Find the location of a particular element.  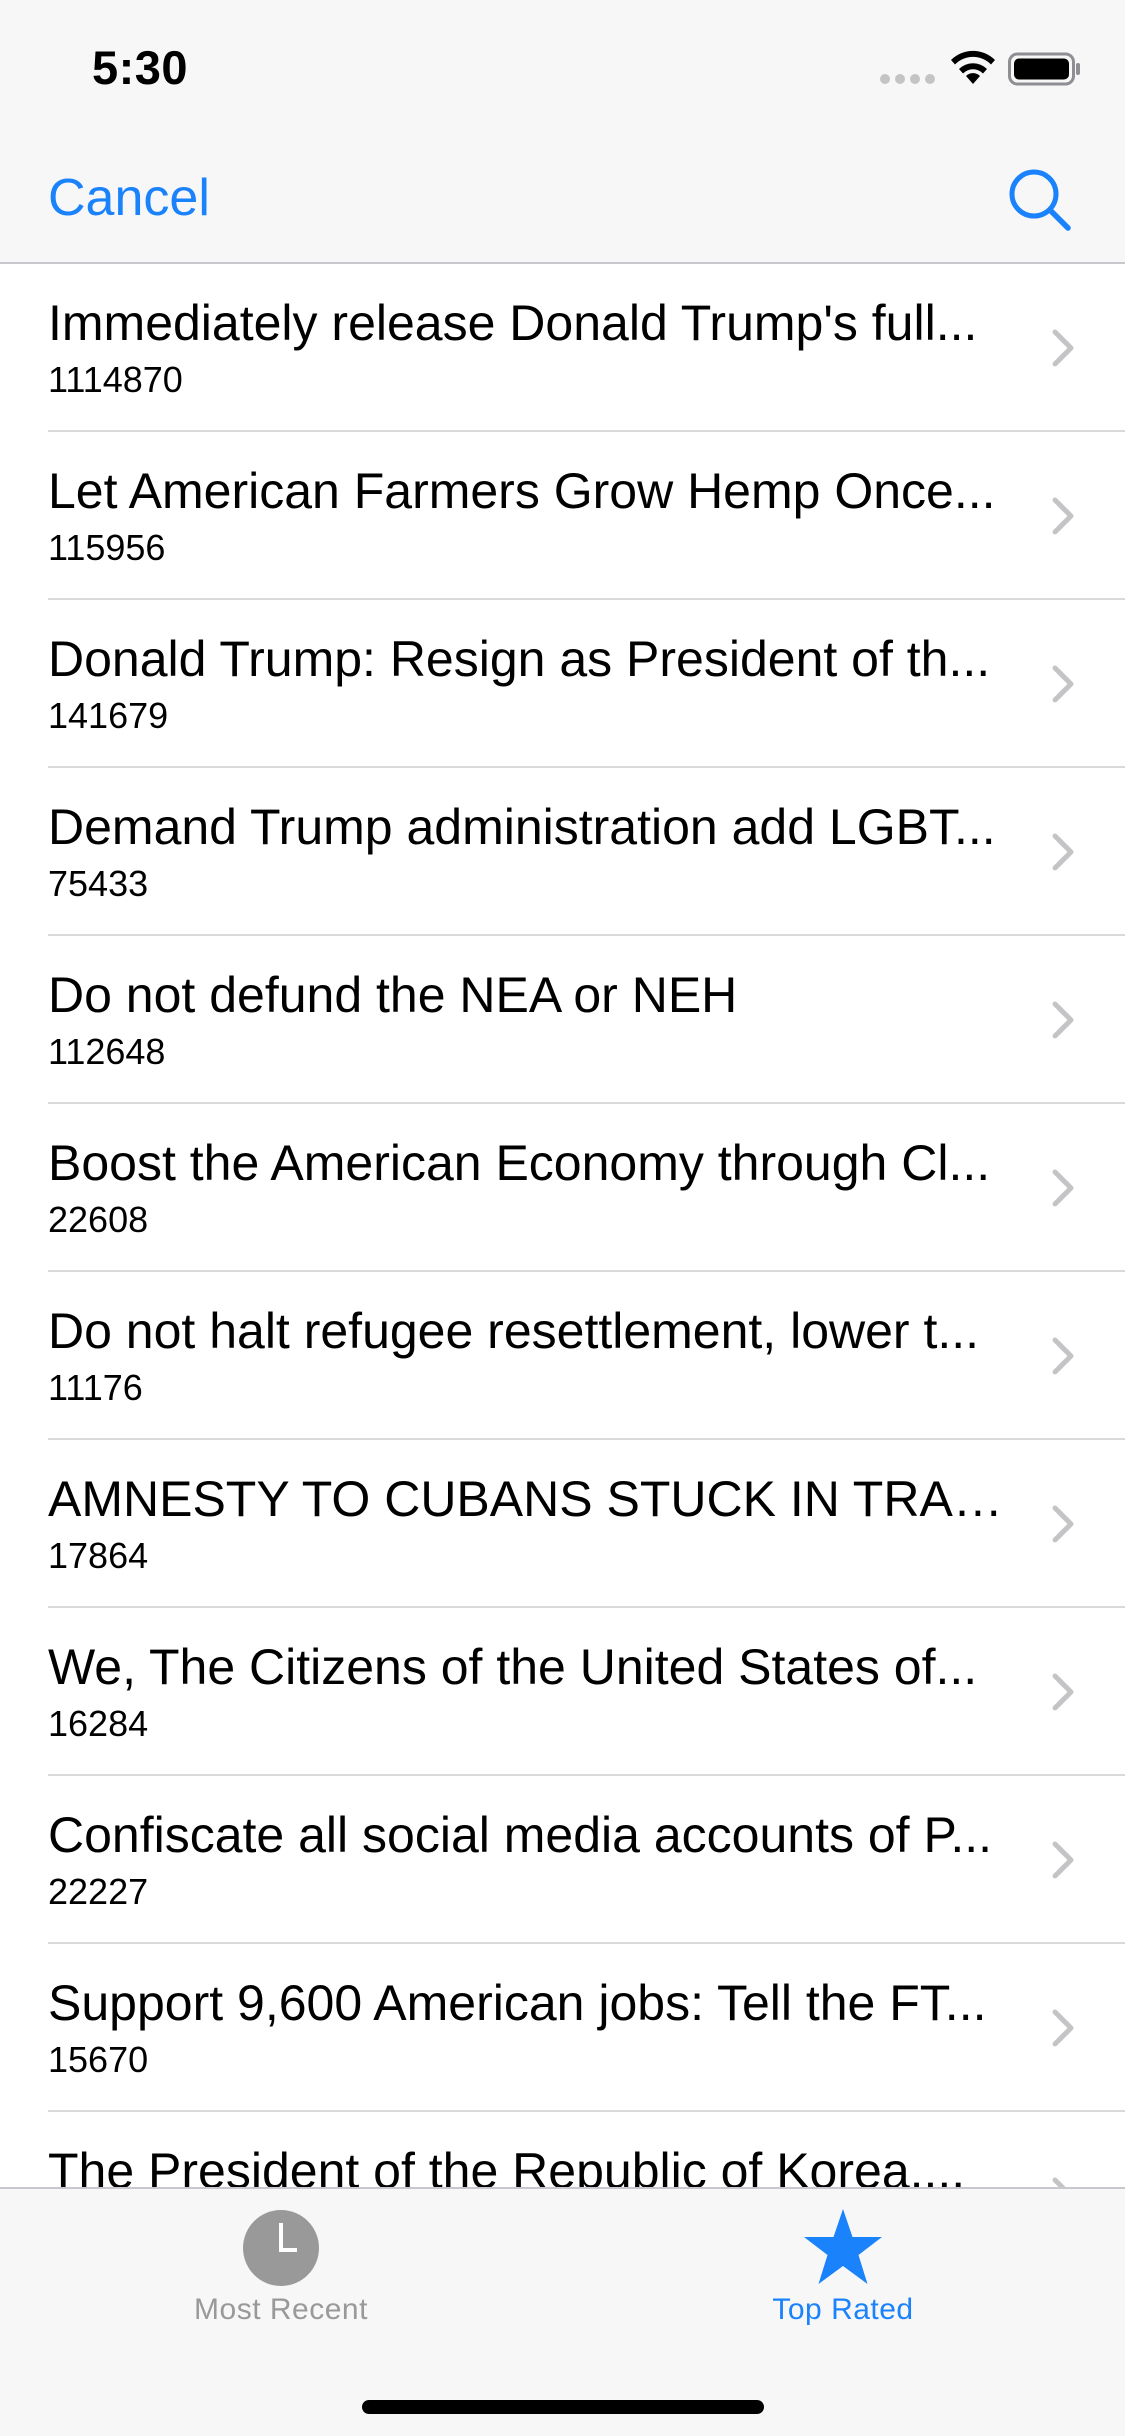

tab-most-recent: Most Recent is located at coordinates (281, 2269).